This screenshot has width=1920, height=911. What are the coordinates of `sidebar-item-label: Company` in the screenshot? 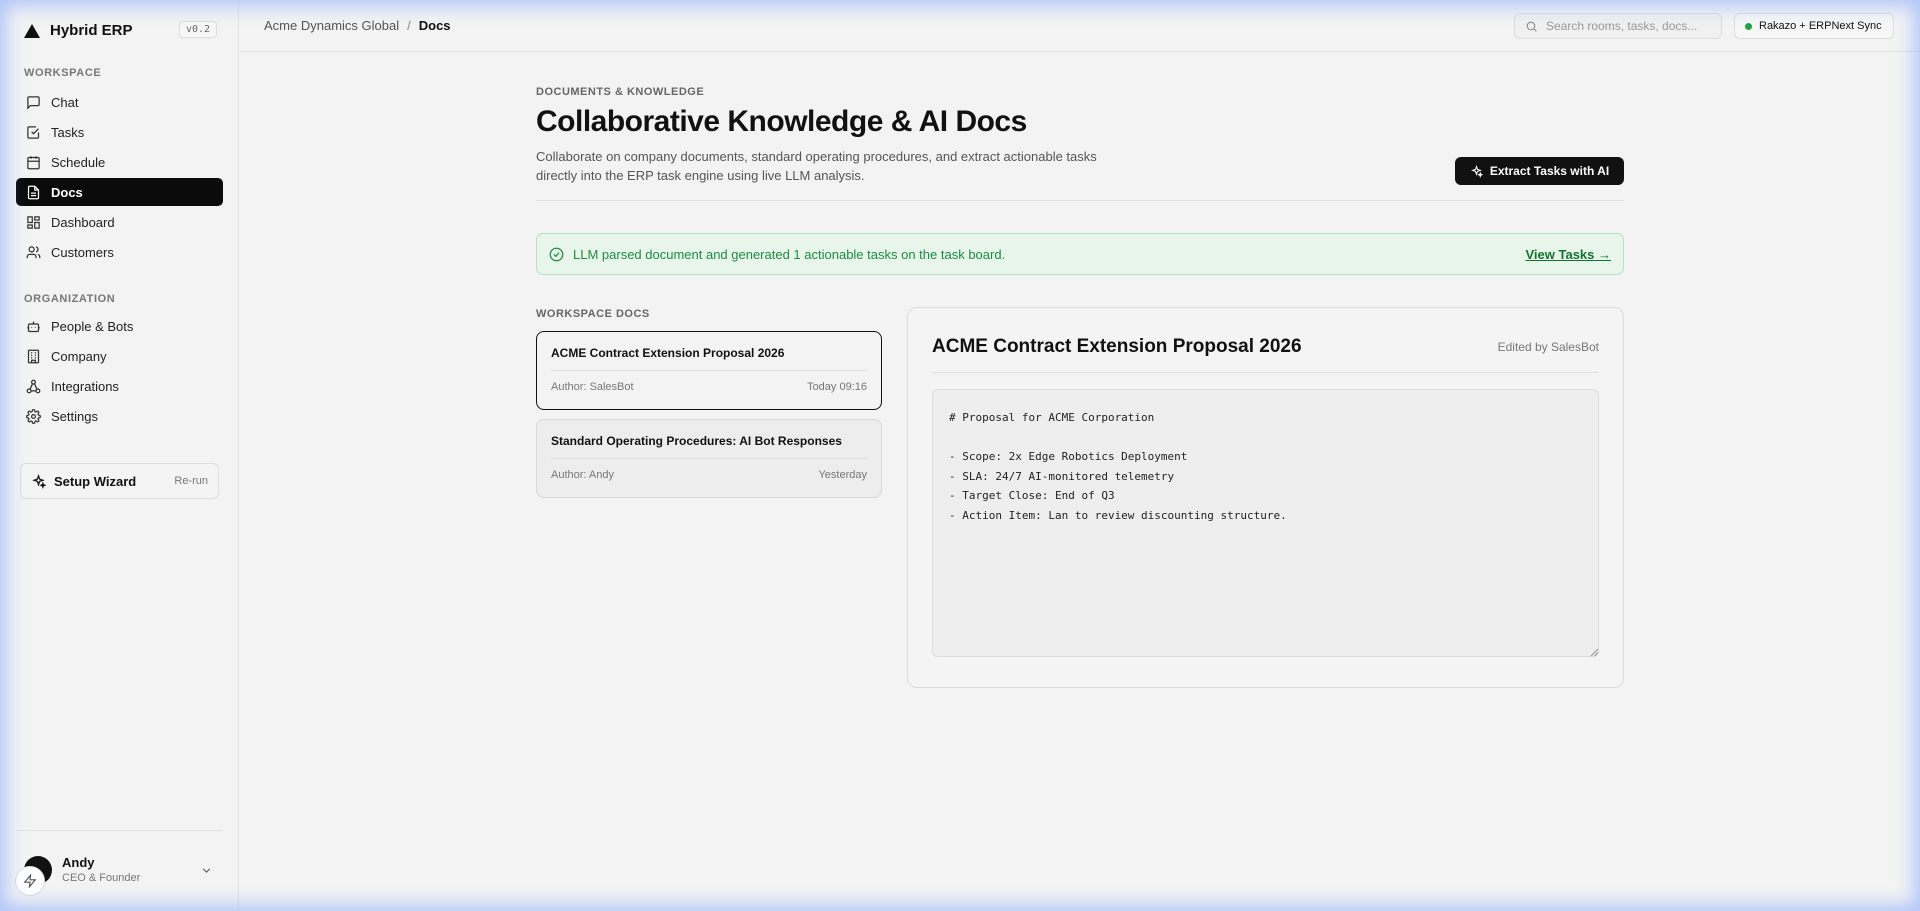 It's located at (79, 356).